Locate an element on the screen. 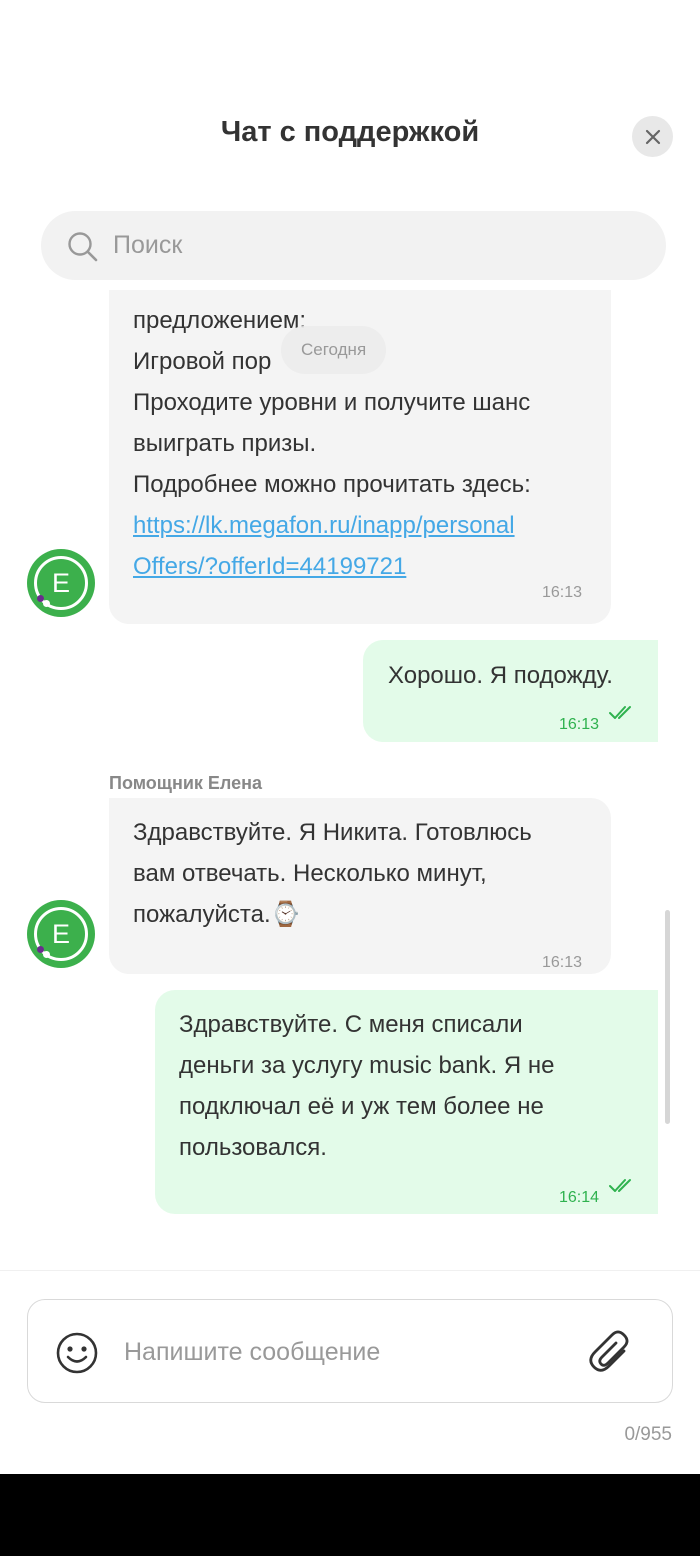 The image size is (700, 1556). scrollbar is located at coordinates (667, 1017).